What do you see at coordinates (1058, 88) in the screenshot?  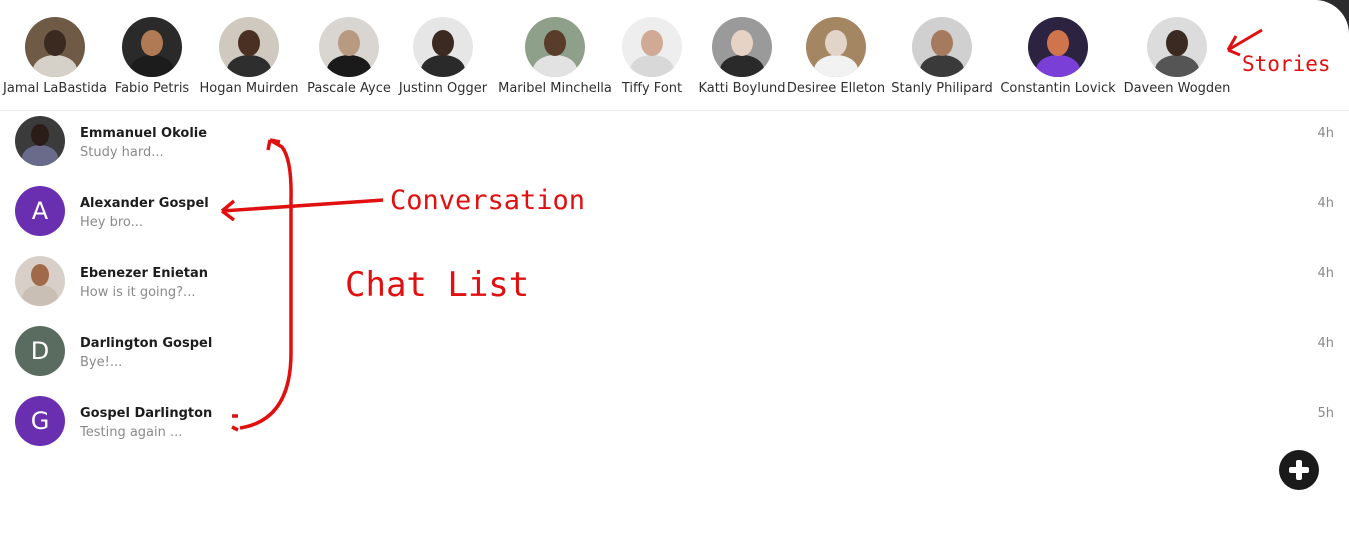 I see `story-name: Constantin Lovick` at bounding box center [1058, 88].